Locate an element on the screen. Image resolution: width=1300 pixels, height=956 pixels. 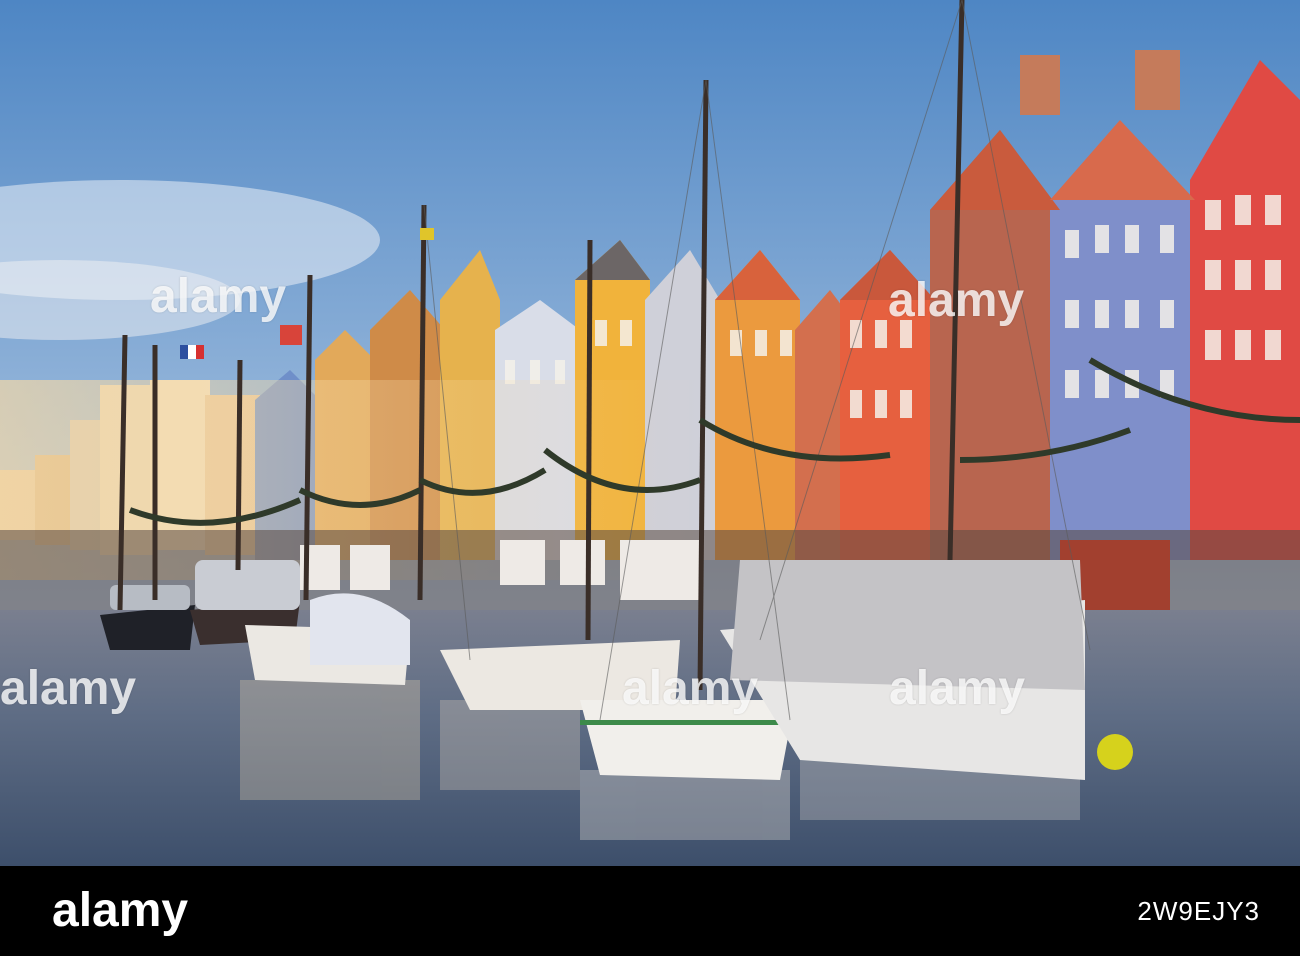
image-id: 2W9EJY3 is located at coordinates (1198, 911).